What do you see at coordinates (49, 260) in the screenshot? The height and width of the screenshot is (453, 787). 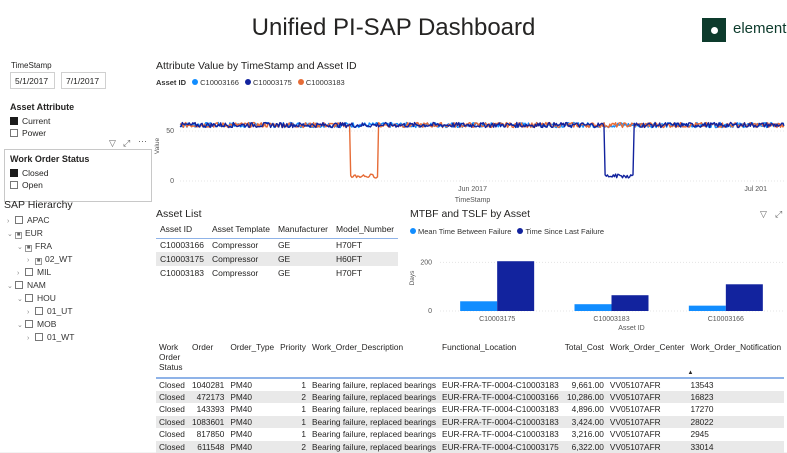 I see `tree-node-02-wt: ›■02_WT` at bounding box center [49, 260].